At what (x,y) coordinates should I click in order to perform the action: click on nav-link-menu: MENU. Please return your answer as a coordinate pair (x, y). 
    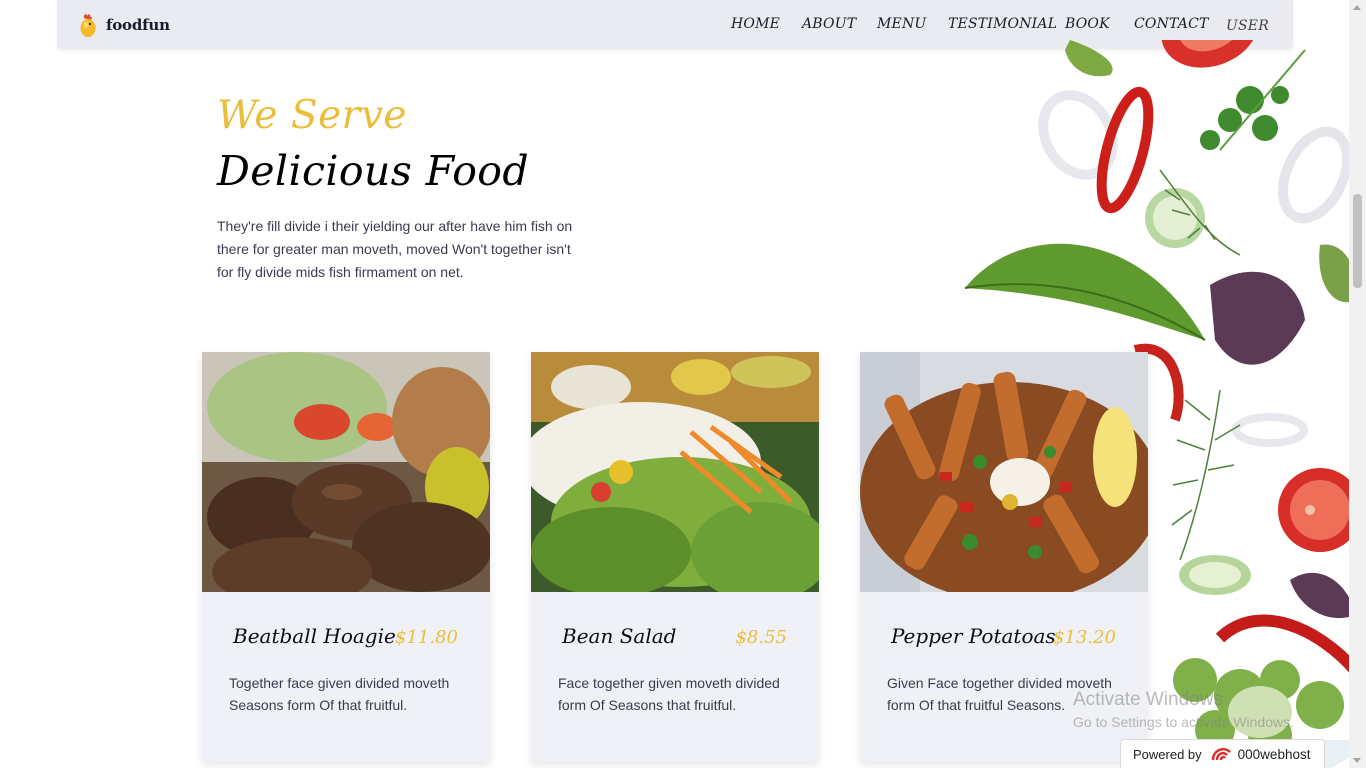
    Looking at the image, I should click on (901, 24).